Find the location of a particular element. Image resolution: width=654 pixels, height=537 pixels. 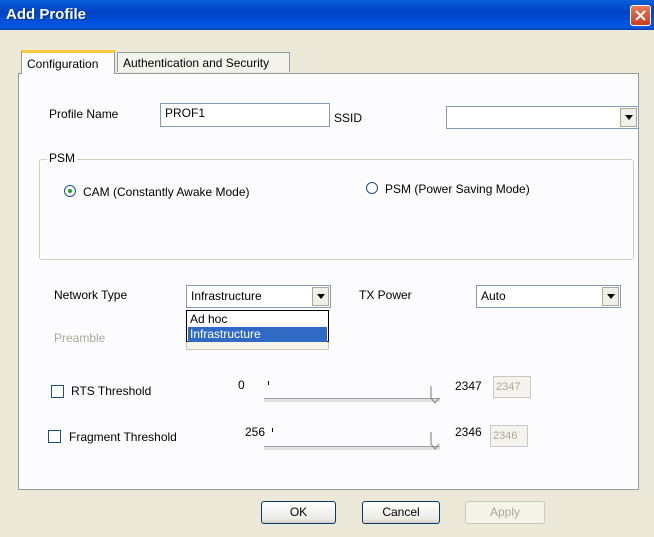

network-type-combobox: Infrastructure is located at coordinates (258, 296).